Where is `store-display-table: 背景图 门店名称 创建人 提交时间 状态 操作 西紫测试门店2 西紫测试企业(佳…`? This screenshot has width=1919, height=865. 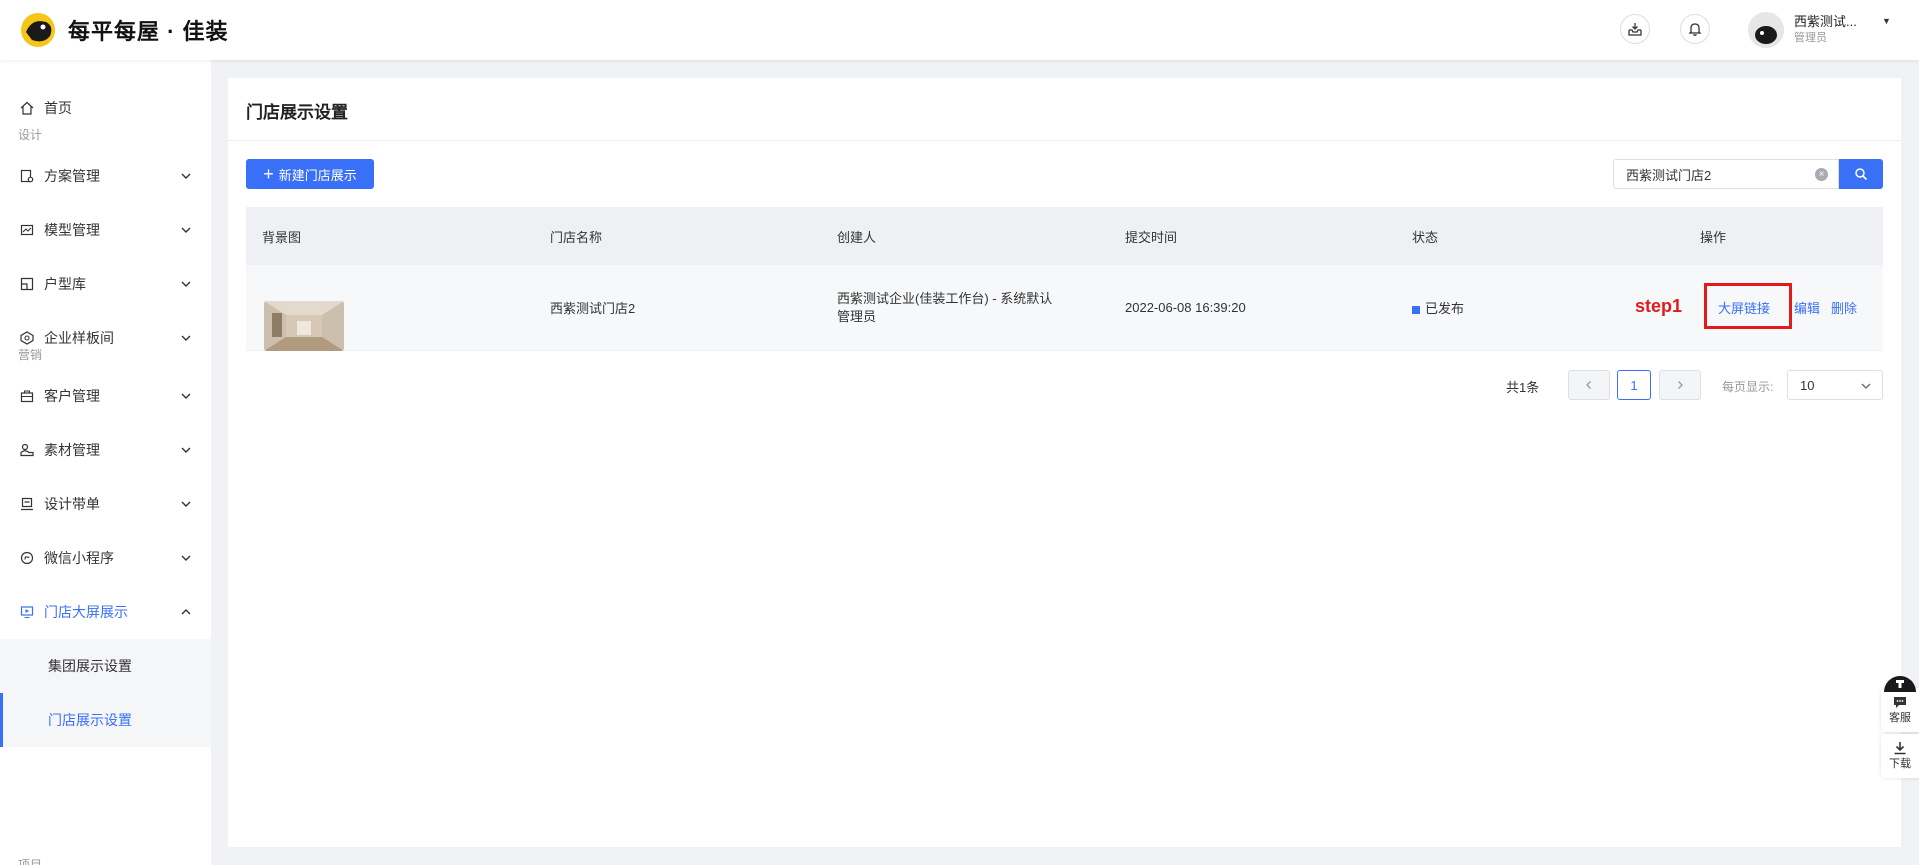 store-display-table: 背景图 门店名称 创建人 提交时间 状态 操作 西紫测试门店2 西紫测试企业(佳… is located at coordinates (1064, 279).